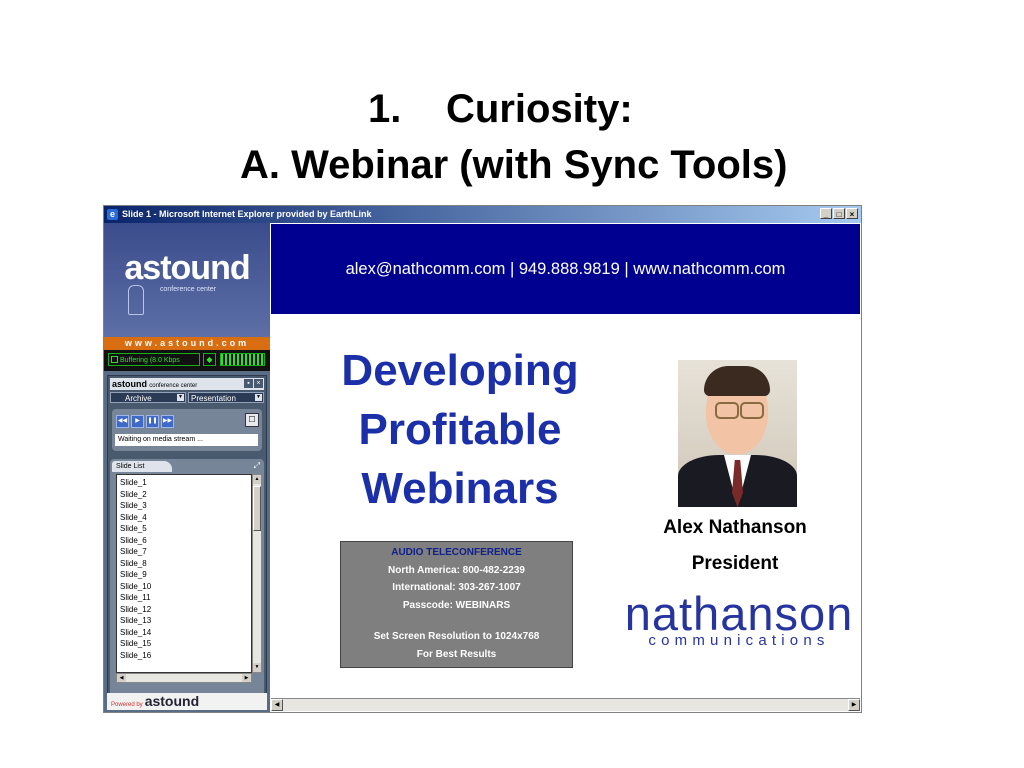 The width and height of the screenshot is (1024, 768). I want to click on astound-figure-icon, so click(136, 300).